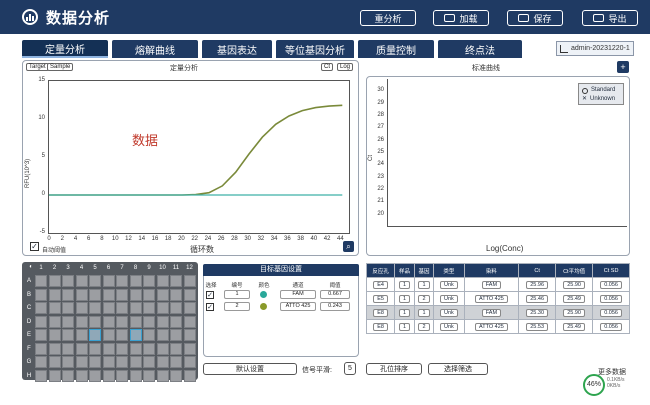  Describe the element at coordinates (136, 268) in the screenshot. I see `plate-col-header: 8` at that location.